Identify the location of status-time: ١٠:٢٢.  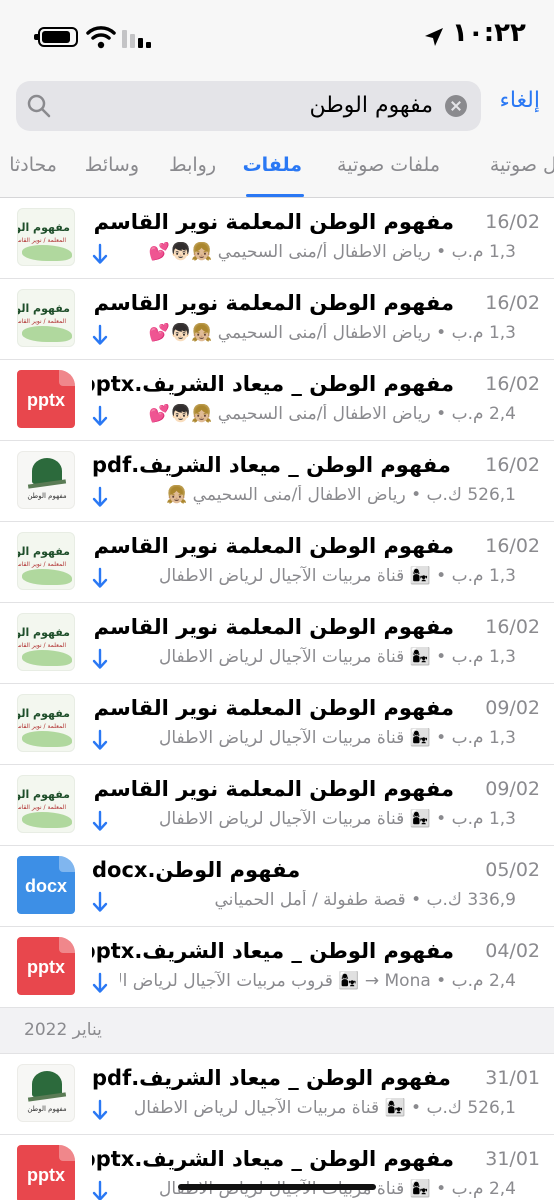
(489, 33).